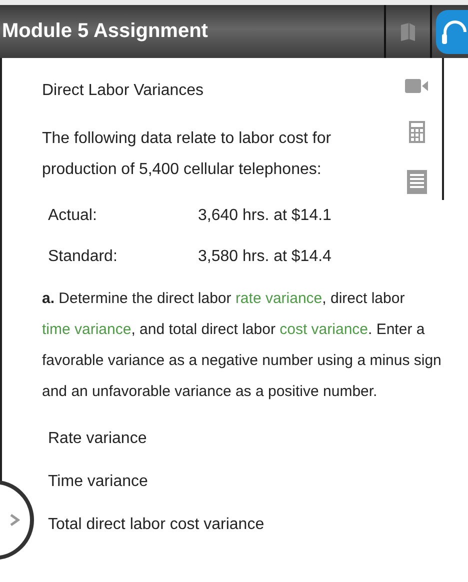 The width and height of the screenshot is (468, 582). What do you see at coordinates (98, 482) in the screenshot?
I see `answer-label: Time variance` at bounding box center [98, 482].